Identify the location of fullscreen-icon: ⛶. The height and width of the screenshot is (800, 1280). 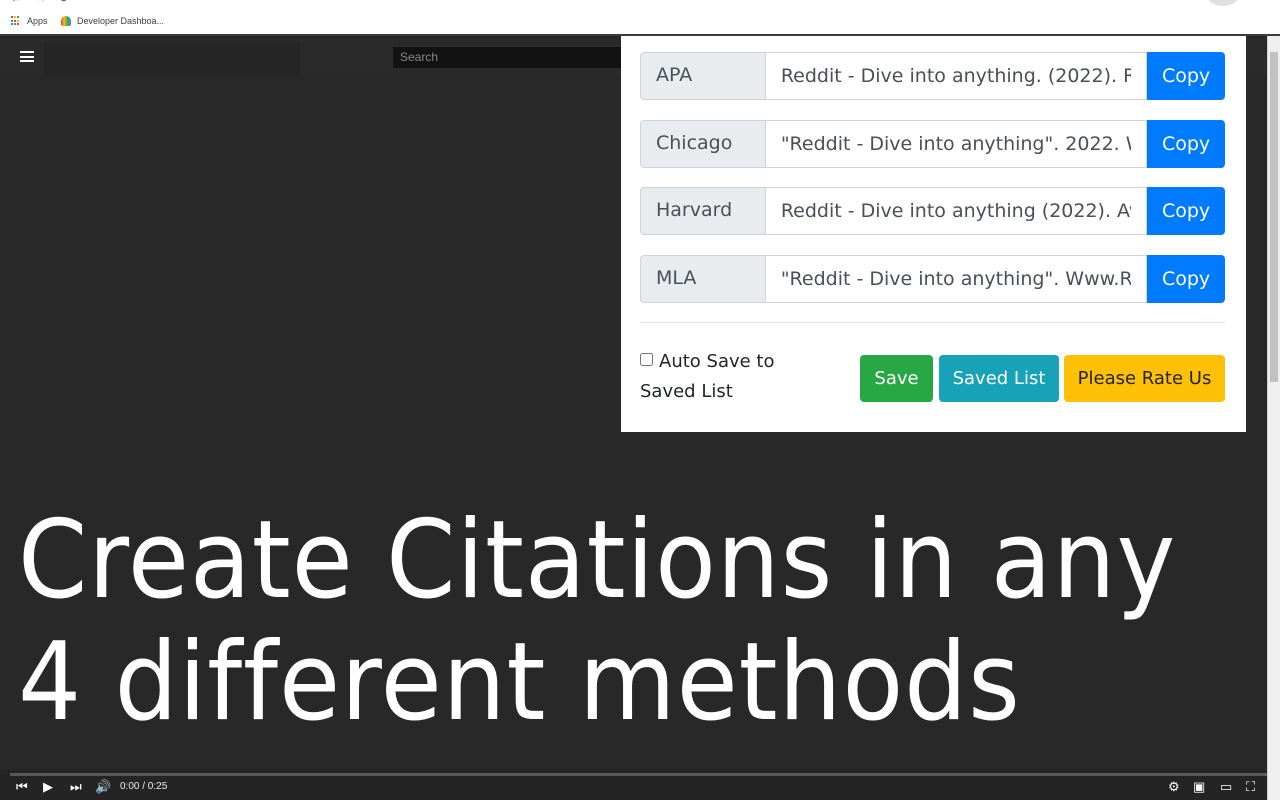
(1250, 787).